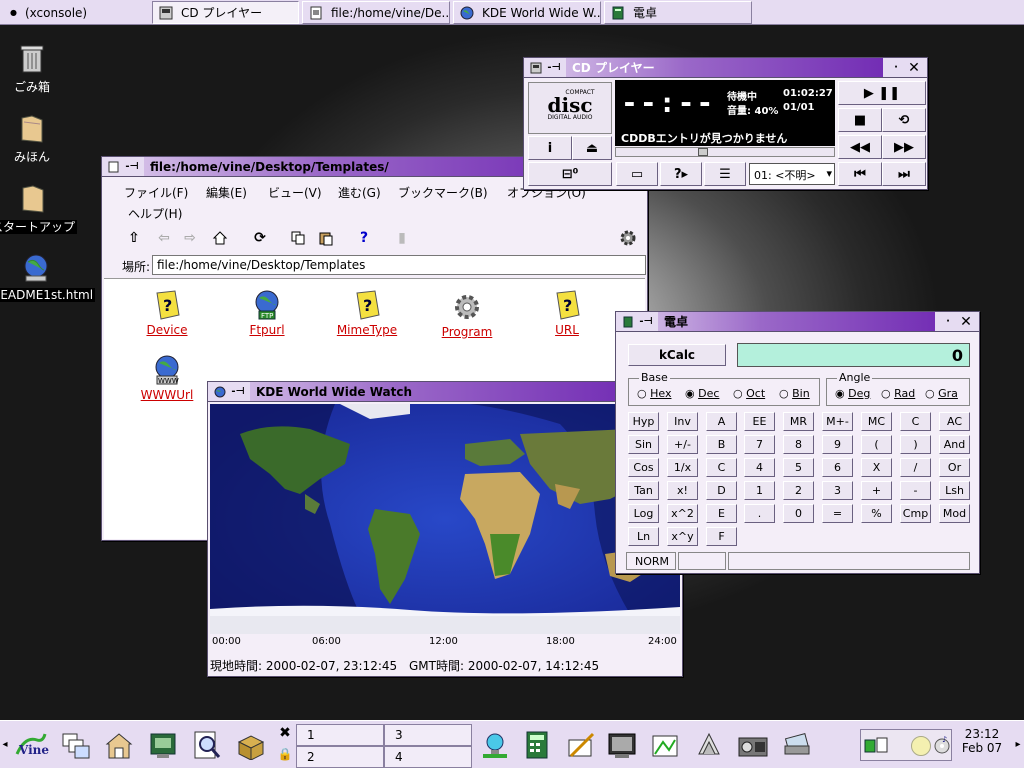  What do you see at coordinates (220, 392) in the screenshot?
I see `globe-icon` at bounding box center [220, 392].